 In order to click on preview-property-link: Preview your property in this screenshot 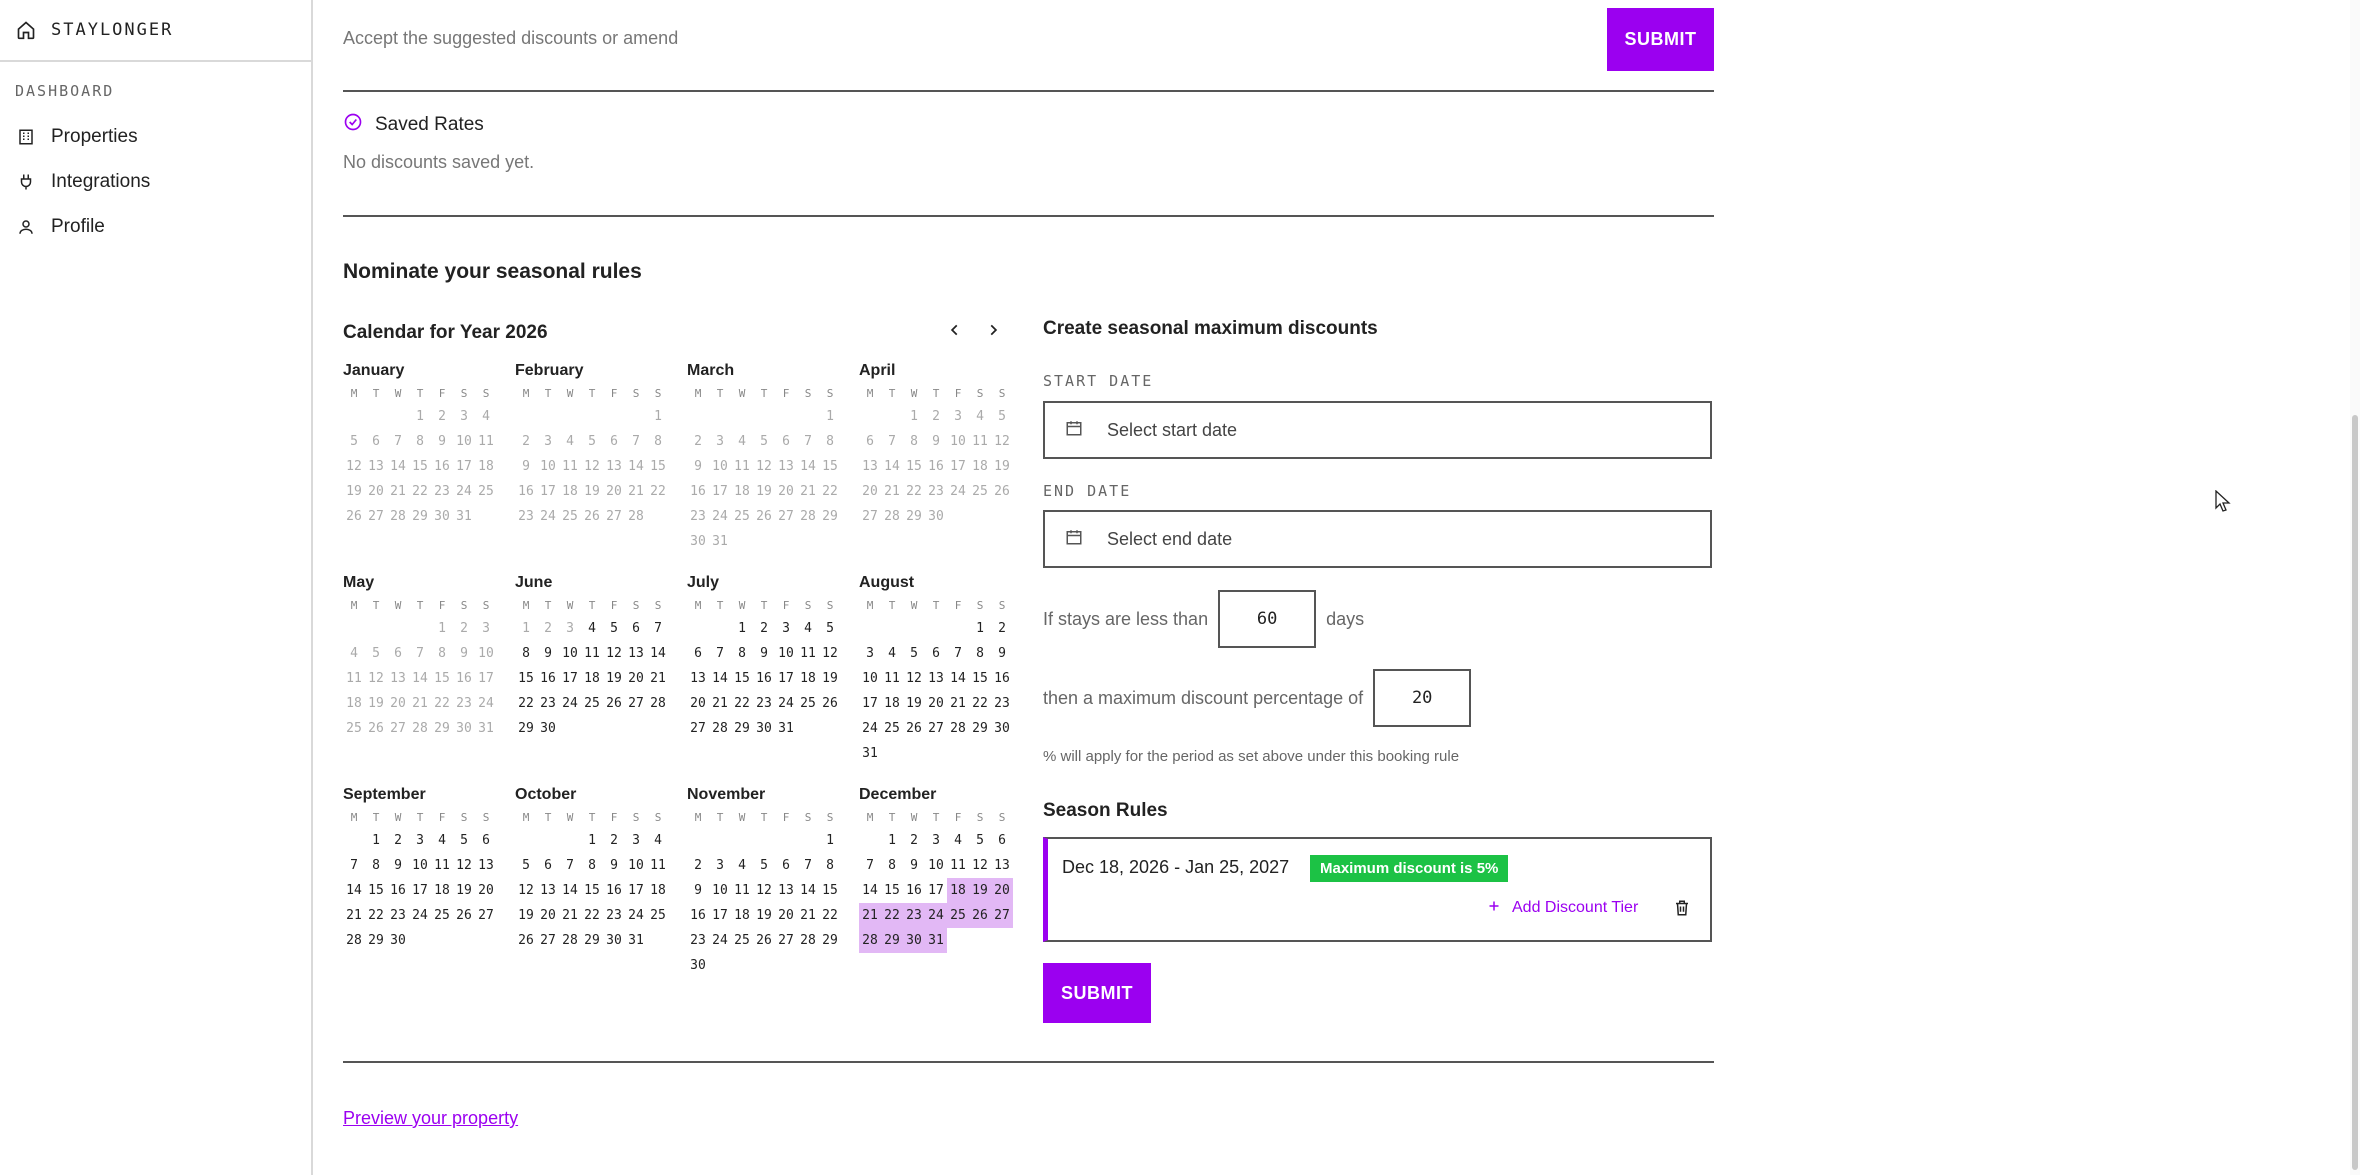, I will do `click(430, 1118)`.